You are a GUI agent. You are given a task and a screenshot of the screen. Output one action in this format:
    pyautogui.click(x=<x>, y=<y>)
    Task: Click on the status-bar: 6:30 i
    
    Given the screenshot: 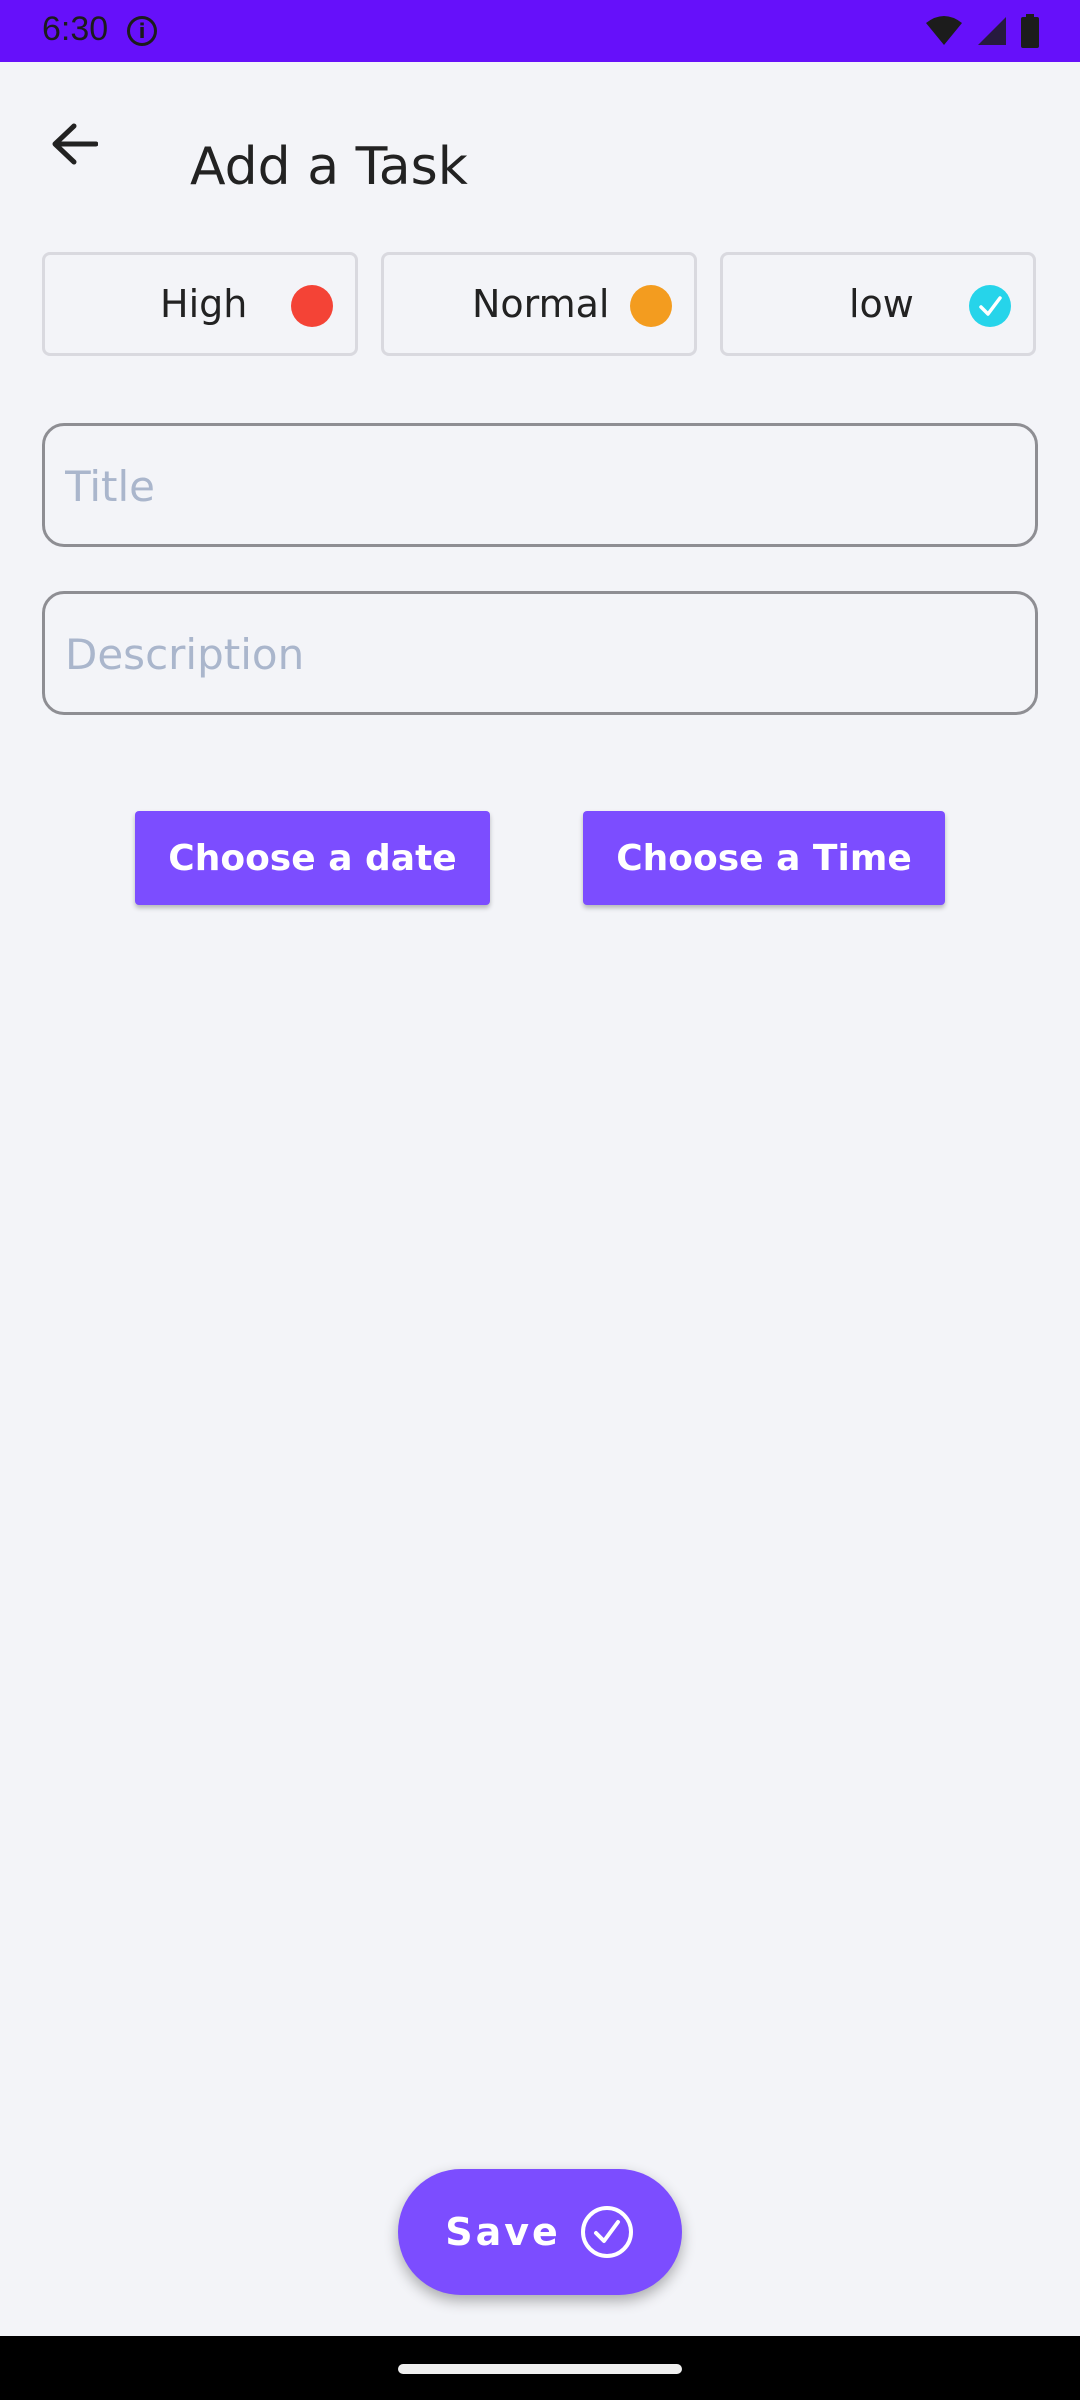 What is the action you would take?
    pyautogui.click(x=540, y=31)
    